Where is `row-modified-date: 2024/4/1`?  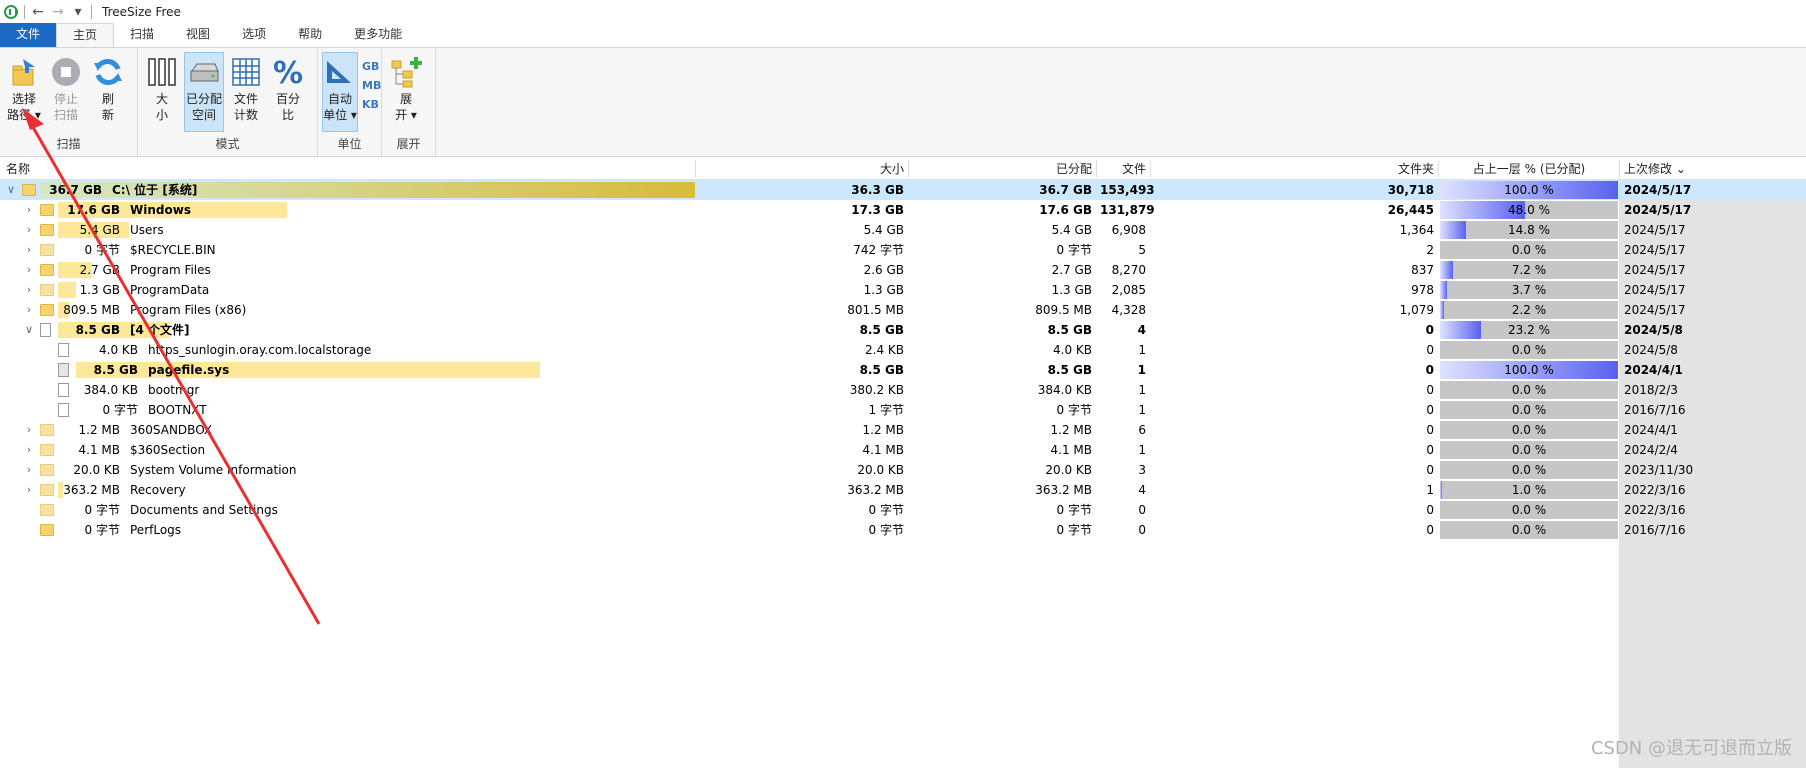 row-modified-date: 2024/4/1 is located at coordinates (1651, 430).